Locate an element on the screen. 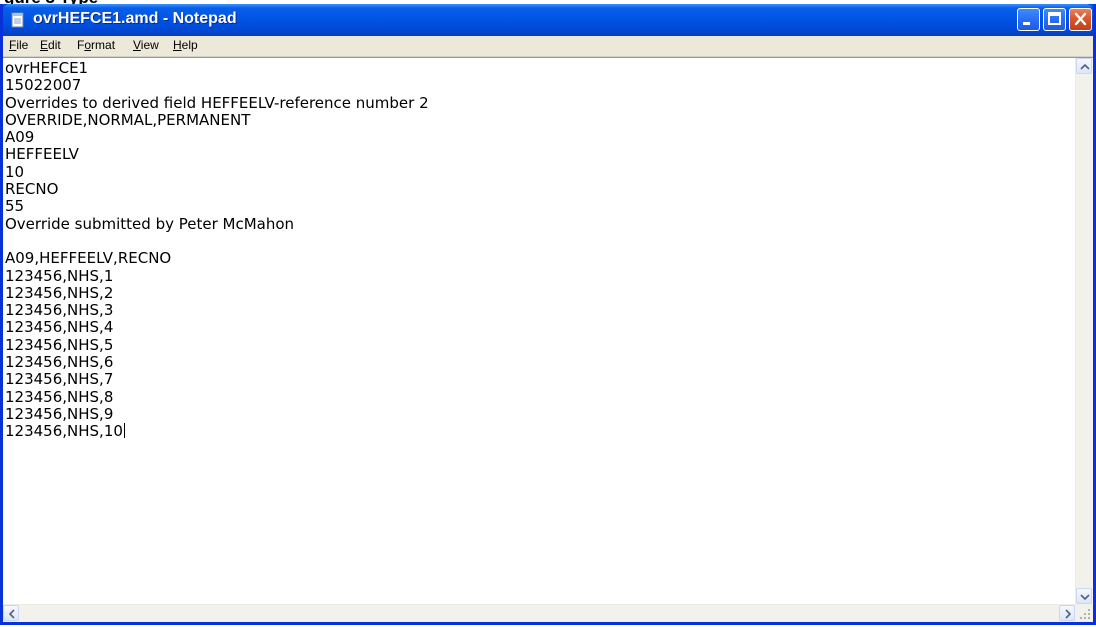 The image size is (1096, 627). menu-format: Format is located at coordinates (96, 45).